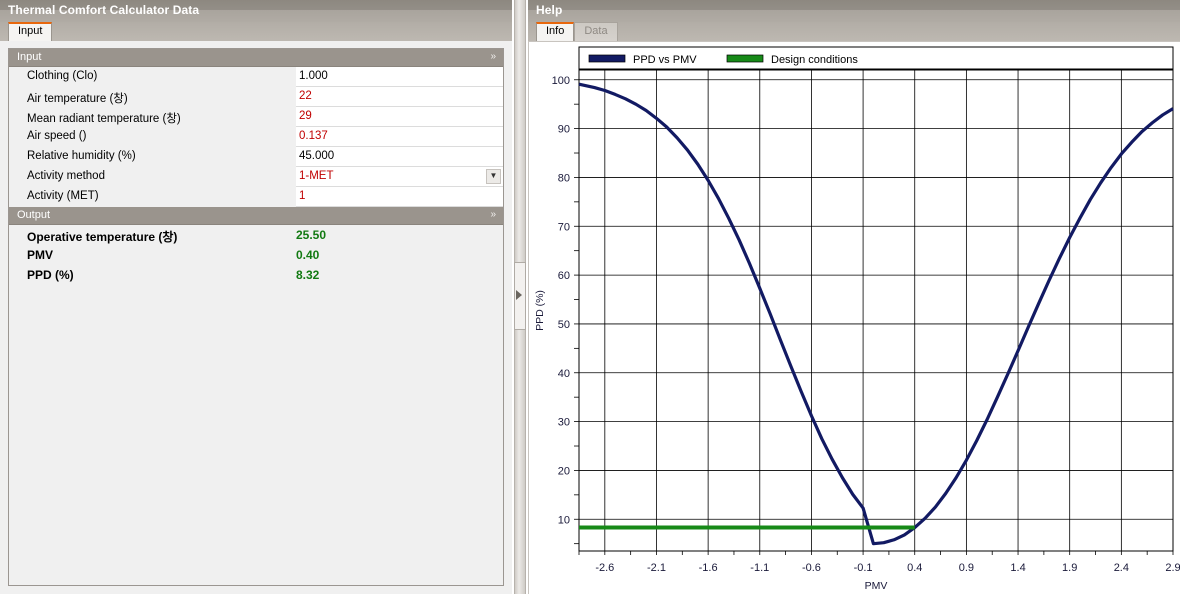 The width and height of the screenshot is (1180, 594). What do you see at coordinates (311, 235) in the screenshot?
I see `value-operative-temperature: 25.50` at bounding box center [311, 235].